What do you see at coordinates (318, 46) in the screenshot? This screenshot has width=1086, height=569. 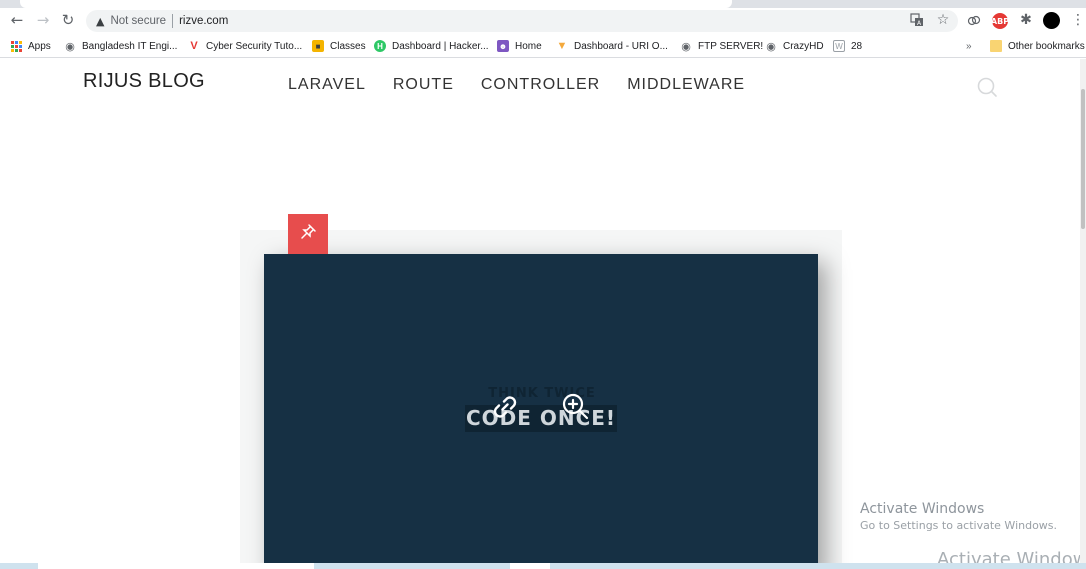 I see `classes-icon: ■` at bounding box center [318, 46].